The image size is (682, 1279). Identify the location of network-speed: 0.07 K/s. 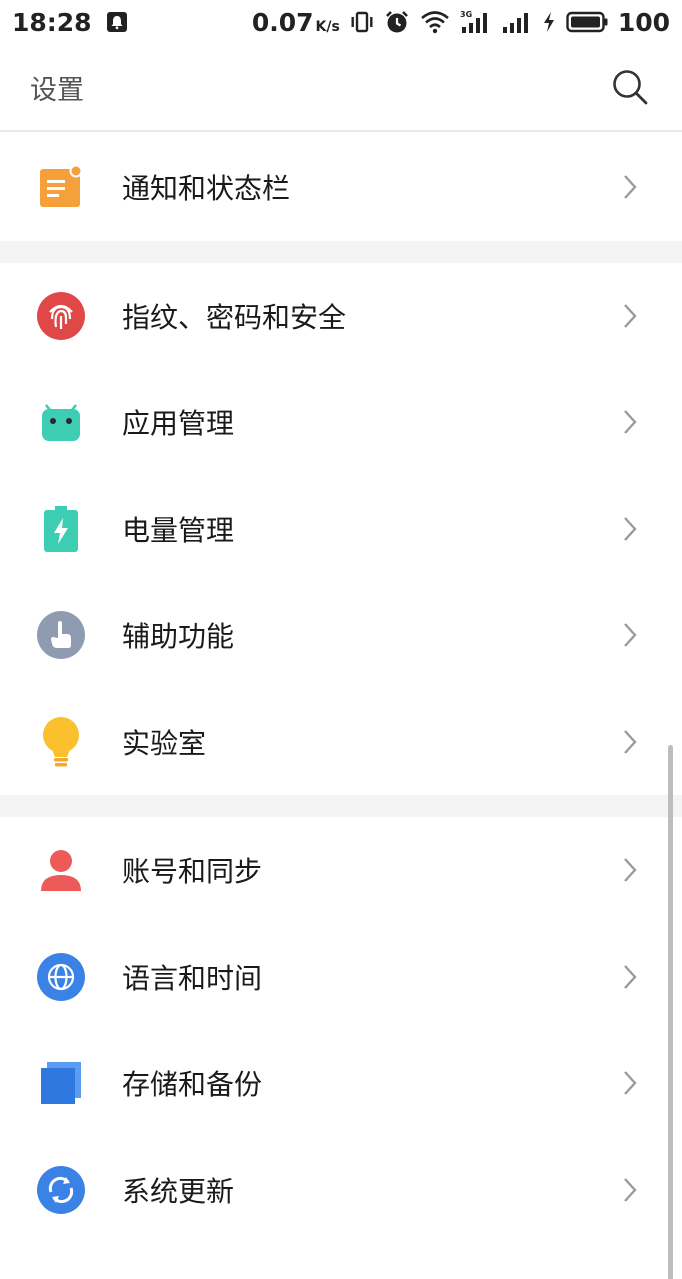
(296, 22).